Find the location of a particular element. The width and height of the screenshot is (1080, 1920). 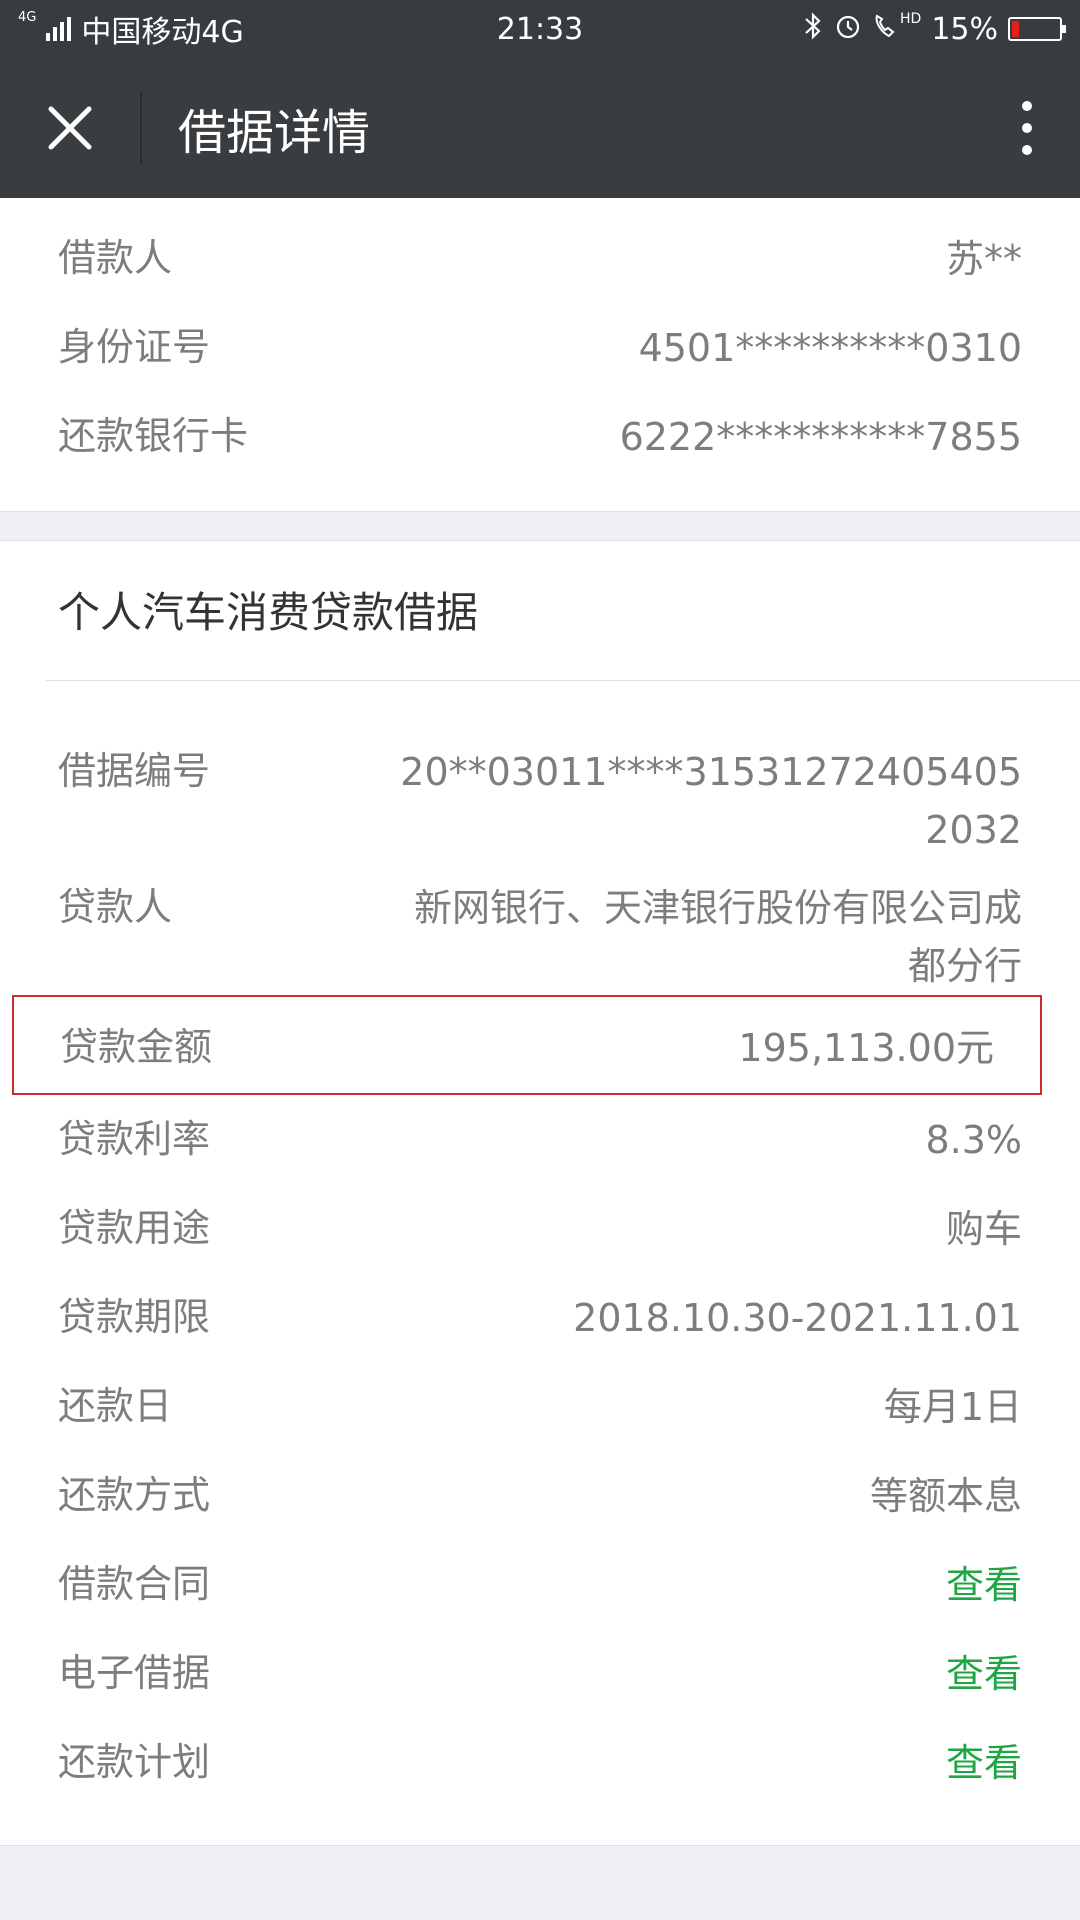

loan-title-divider is located at coordinates (563, 680).